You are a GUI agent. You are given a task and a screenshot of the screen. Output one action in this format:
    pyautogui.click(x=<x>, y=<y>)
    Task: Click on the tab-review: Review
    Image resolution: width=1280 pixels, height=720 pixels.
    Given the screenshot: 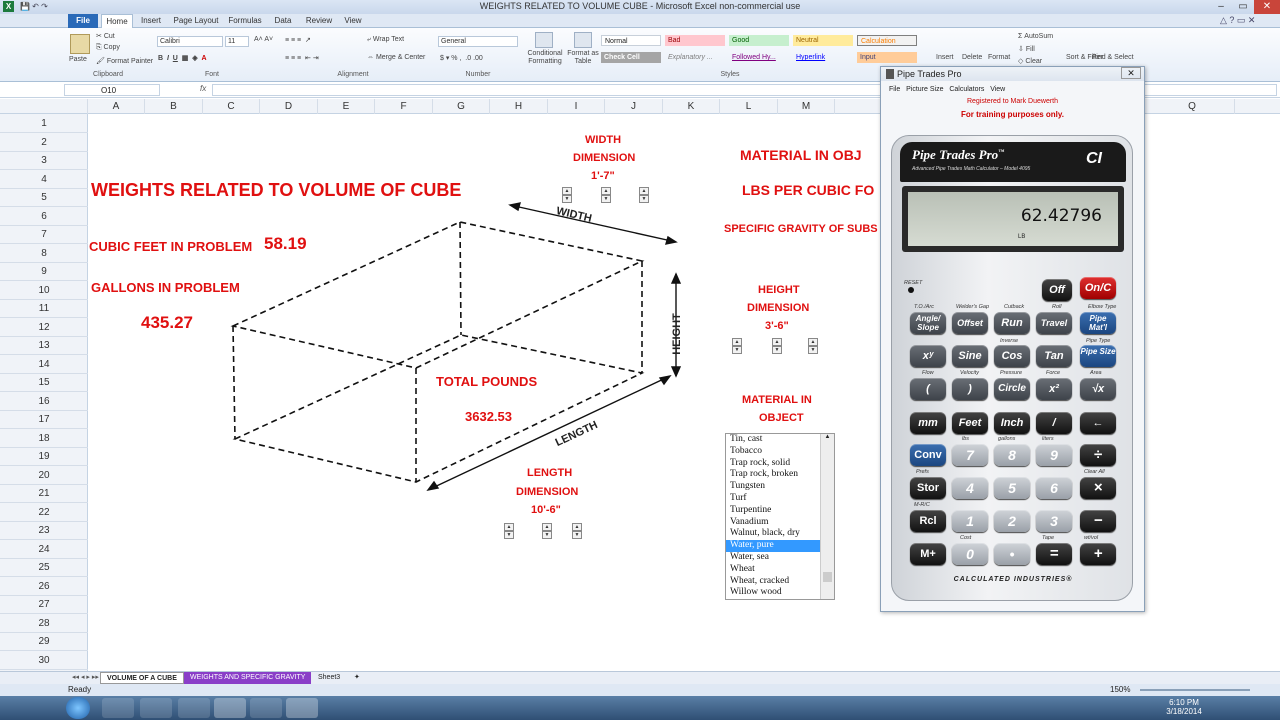 What is the action you would take?
    pyautogui.click(x=319, y=21)
    